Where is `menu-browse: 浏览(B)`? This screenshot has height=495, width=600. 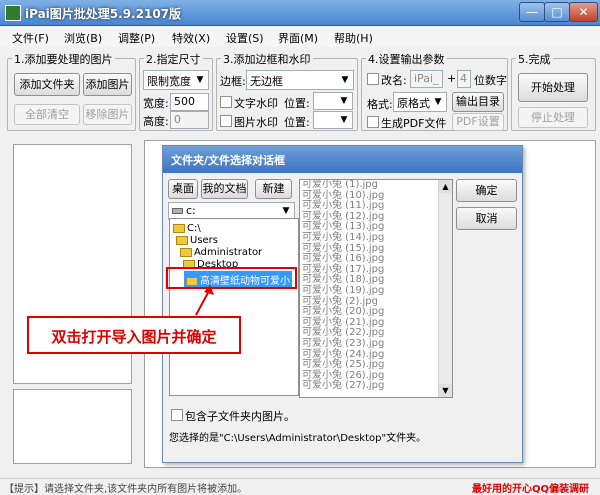
menu-browse: 浏览(B) is located at coordinates (83, 38).